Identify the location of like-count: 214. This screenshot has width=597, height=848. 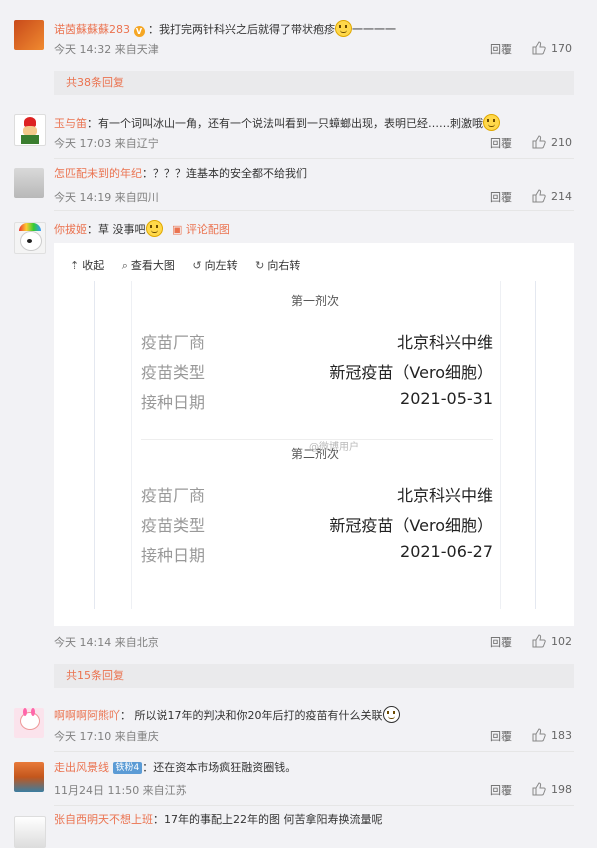
(561, 196).